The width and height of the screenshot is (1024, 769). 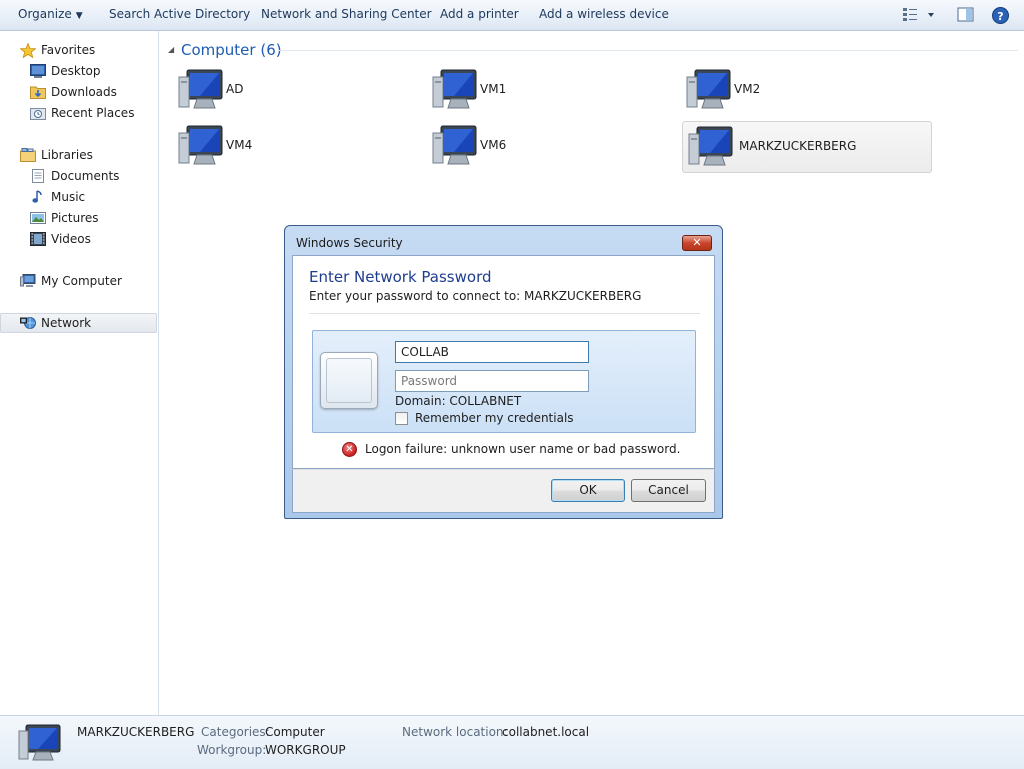 What do you see at coordinates (38, 113) in the screenshot?
I see `recent-places-icon` at bounding box center [38, 113].